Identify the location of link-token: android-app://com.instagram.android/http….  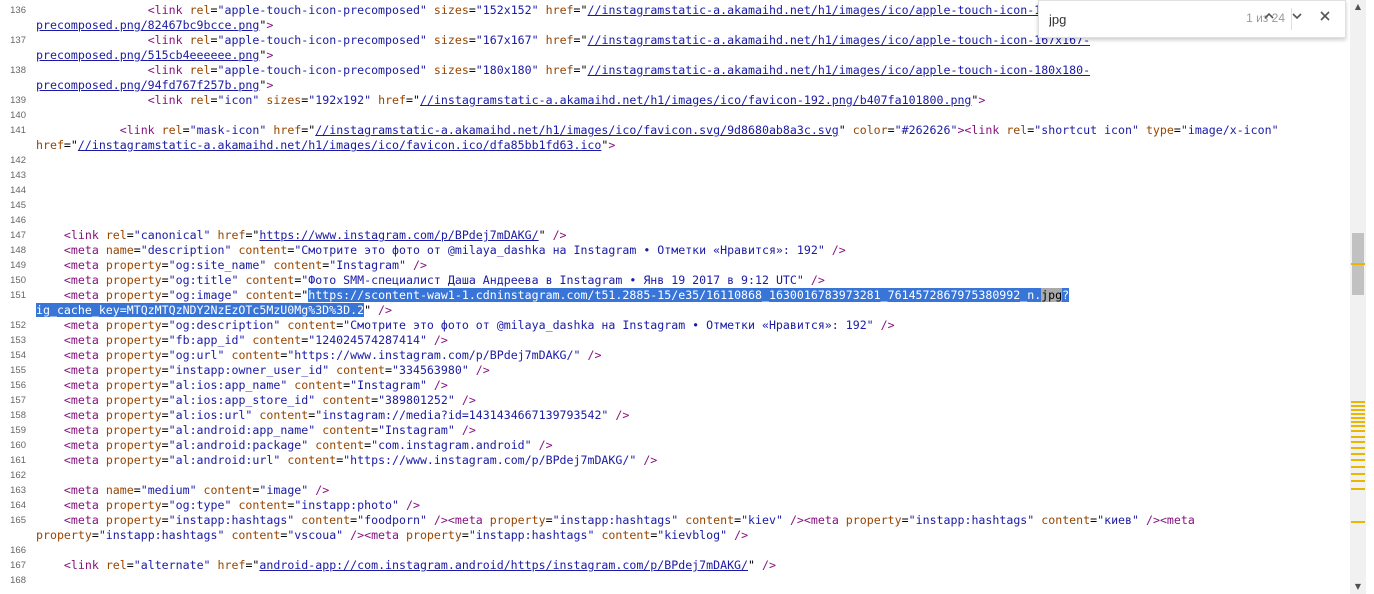
(503, 565).